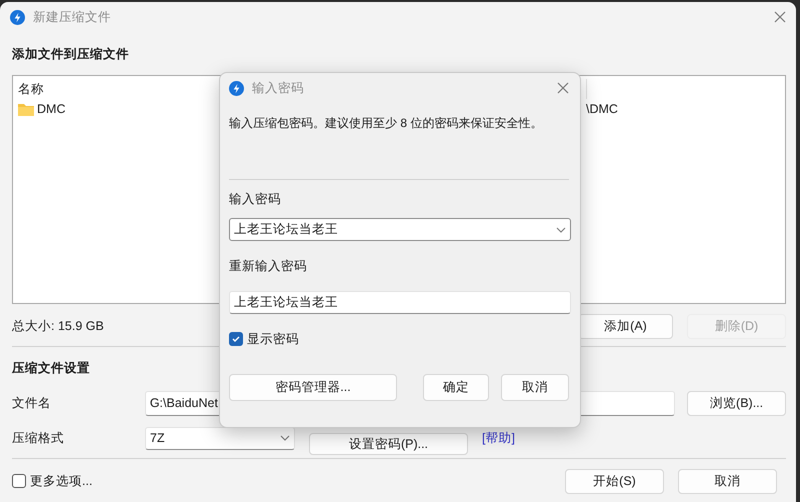  What do you see at coordinates (26, 109) in the screenshot?
I see `folder-icon` at bounding box center [26, 109].